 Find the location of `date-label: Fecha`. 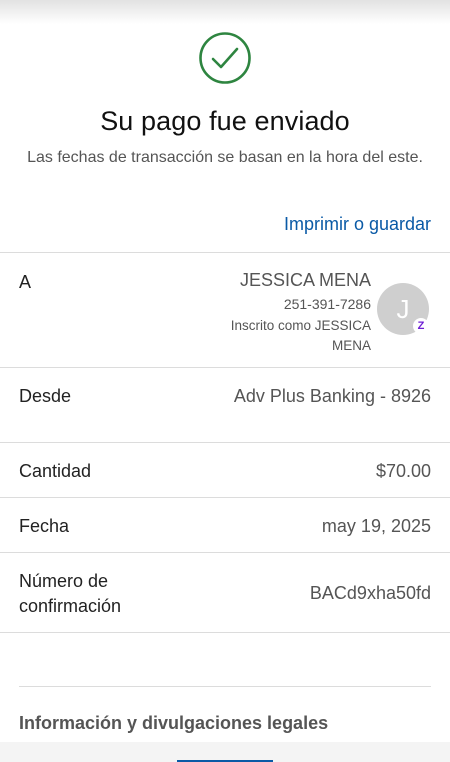

date-label: Fecha is located at coordinates (44, 526).